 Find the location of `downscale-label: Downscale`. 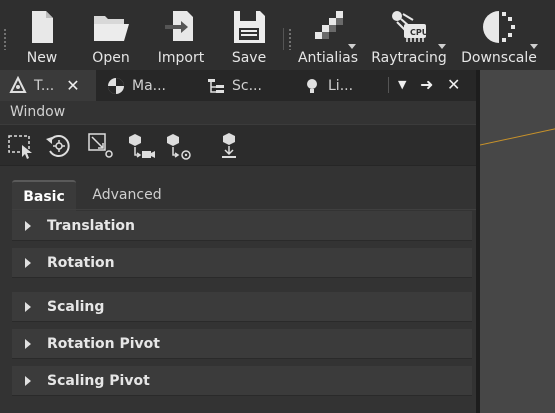

downscale-label: Downscale is located at coordinates (499, 58).